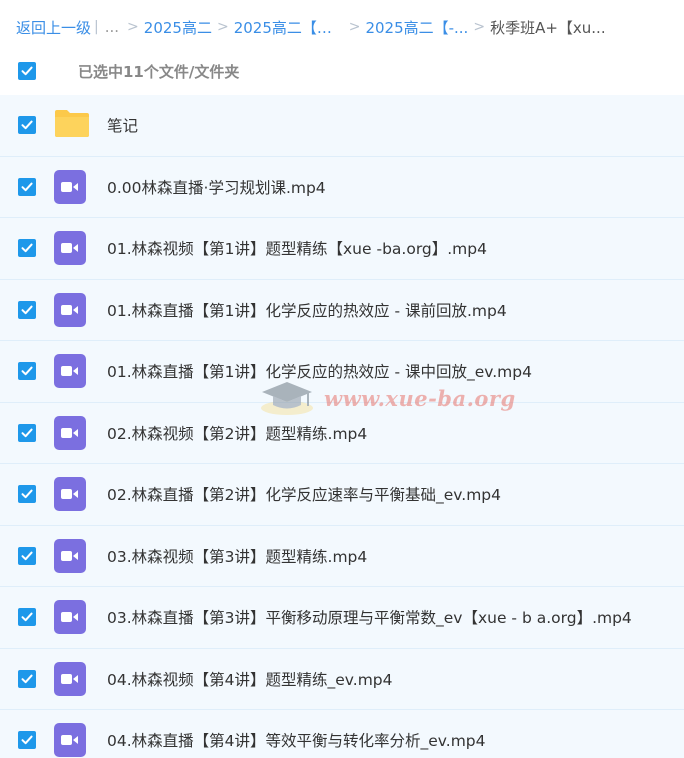  Describe the element at coordinates (342, 126) in the screenshot. I see `file-row: 笔记` at that location.